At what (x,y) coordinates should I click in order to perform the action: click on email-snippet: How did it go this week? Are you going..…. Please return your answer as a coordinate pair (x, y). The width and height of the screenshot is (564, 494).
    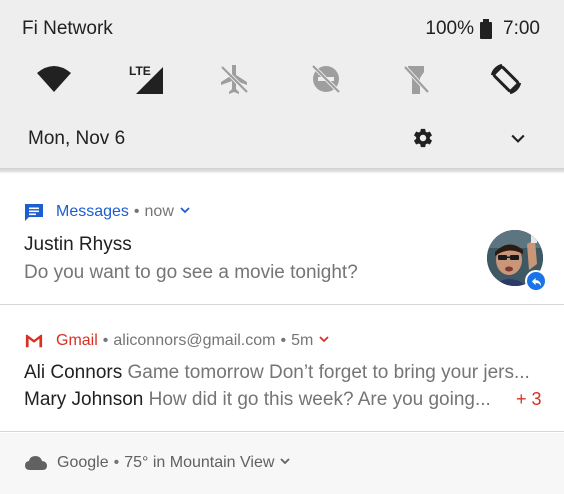
    Looking at the image, I should click on (319, 399).